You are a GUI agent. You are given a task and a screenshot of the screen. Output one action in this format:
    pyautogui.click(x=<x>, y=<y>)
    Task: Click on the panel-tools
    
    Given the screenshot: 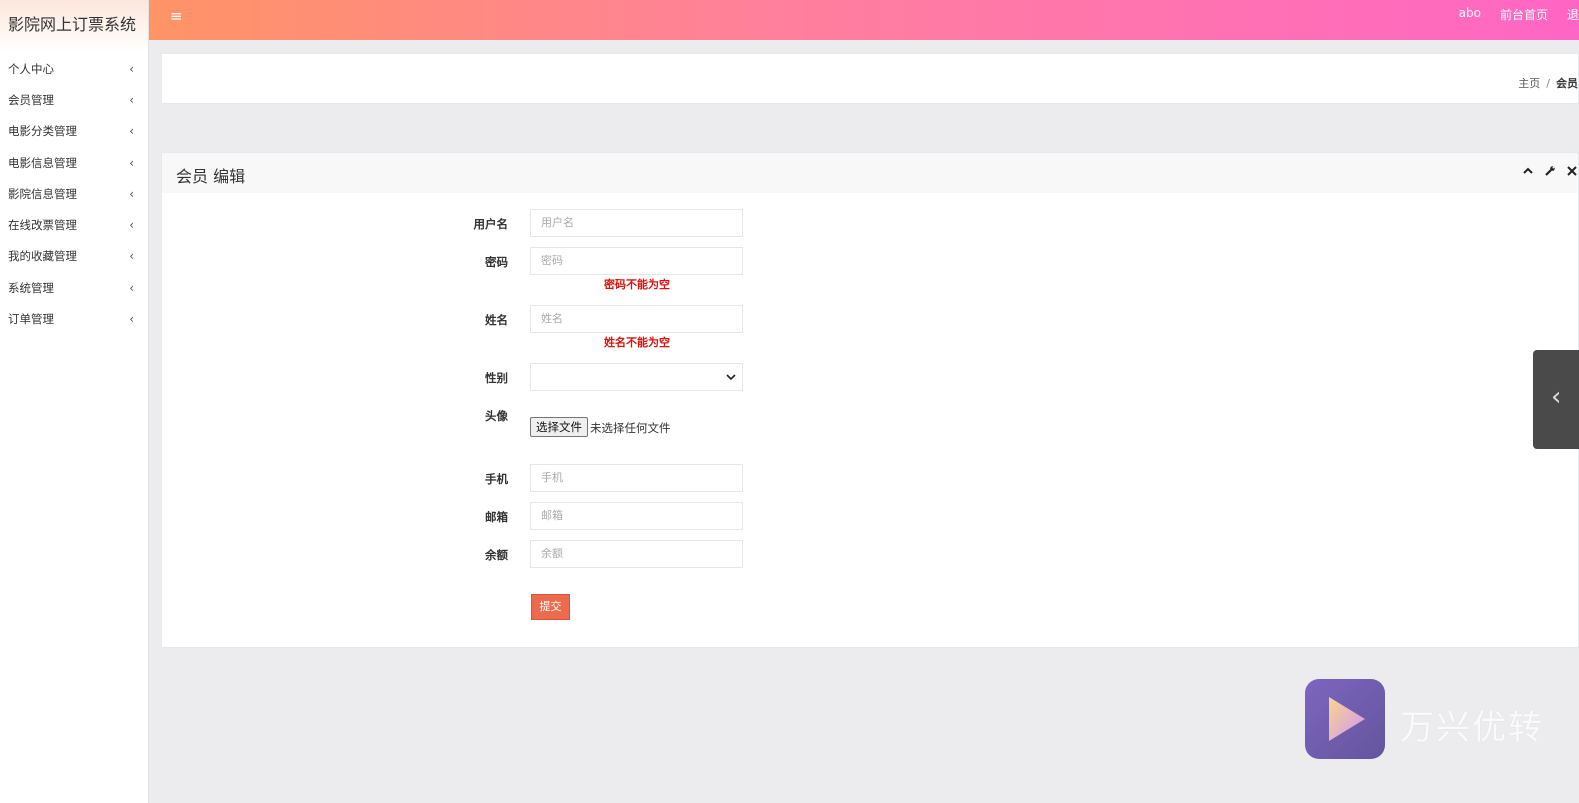 What is the action you would take?
    pyautogui.click(x=1550, y=171)
    